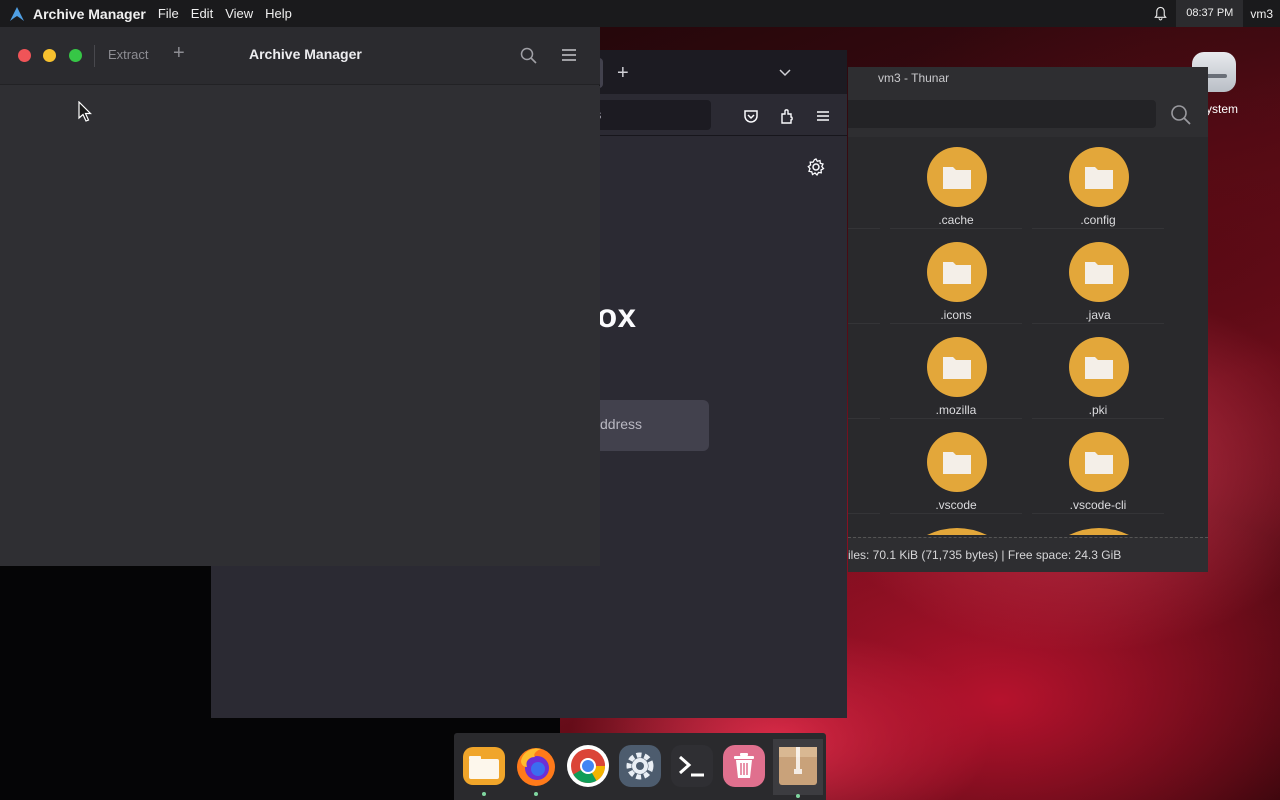  I want to click on dock-item-archive-manager, so click(798, 767).